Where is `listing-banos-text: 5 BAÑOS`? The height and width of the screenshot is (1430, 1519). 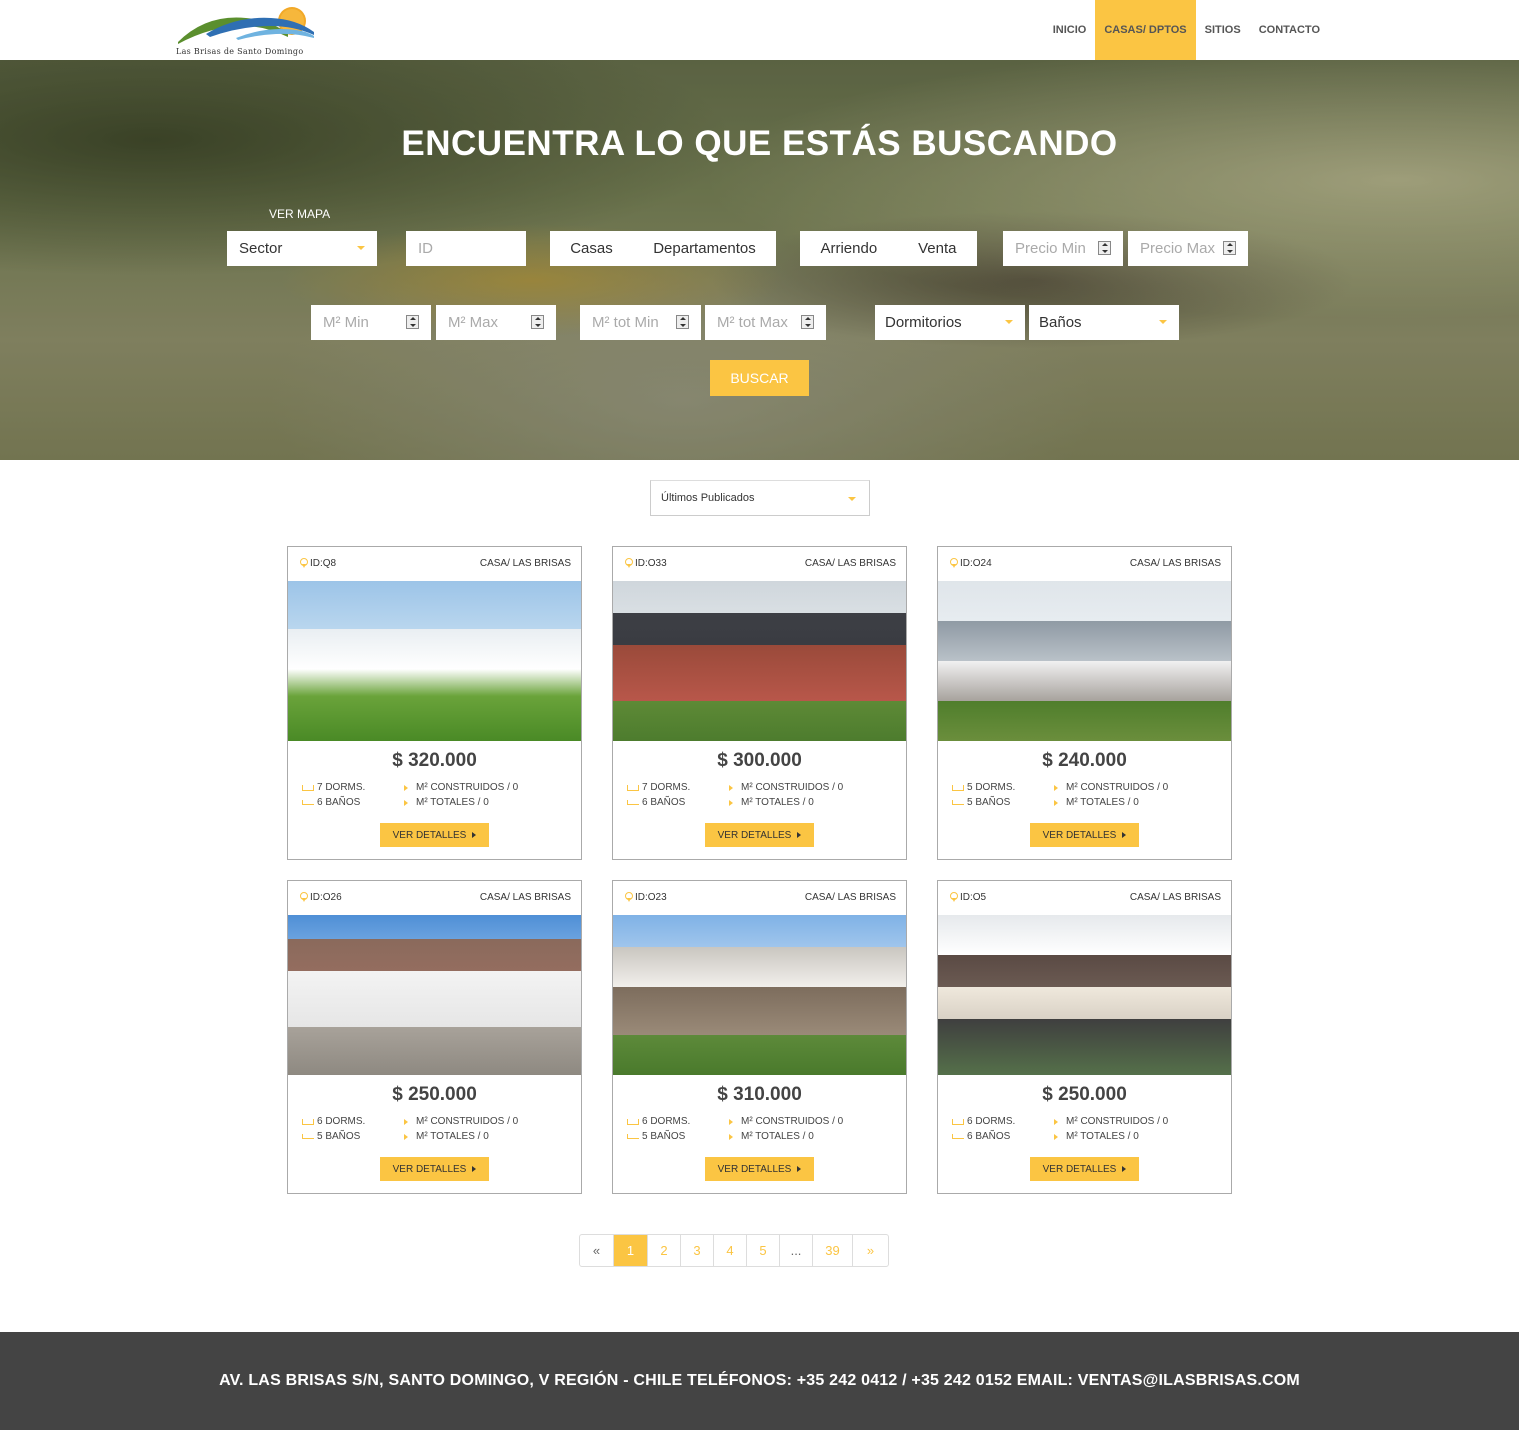
listing-banos-text: 5 BAÑOS is located at coordinates (339, 1136).